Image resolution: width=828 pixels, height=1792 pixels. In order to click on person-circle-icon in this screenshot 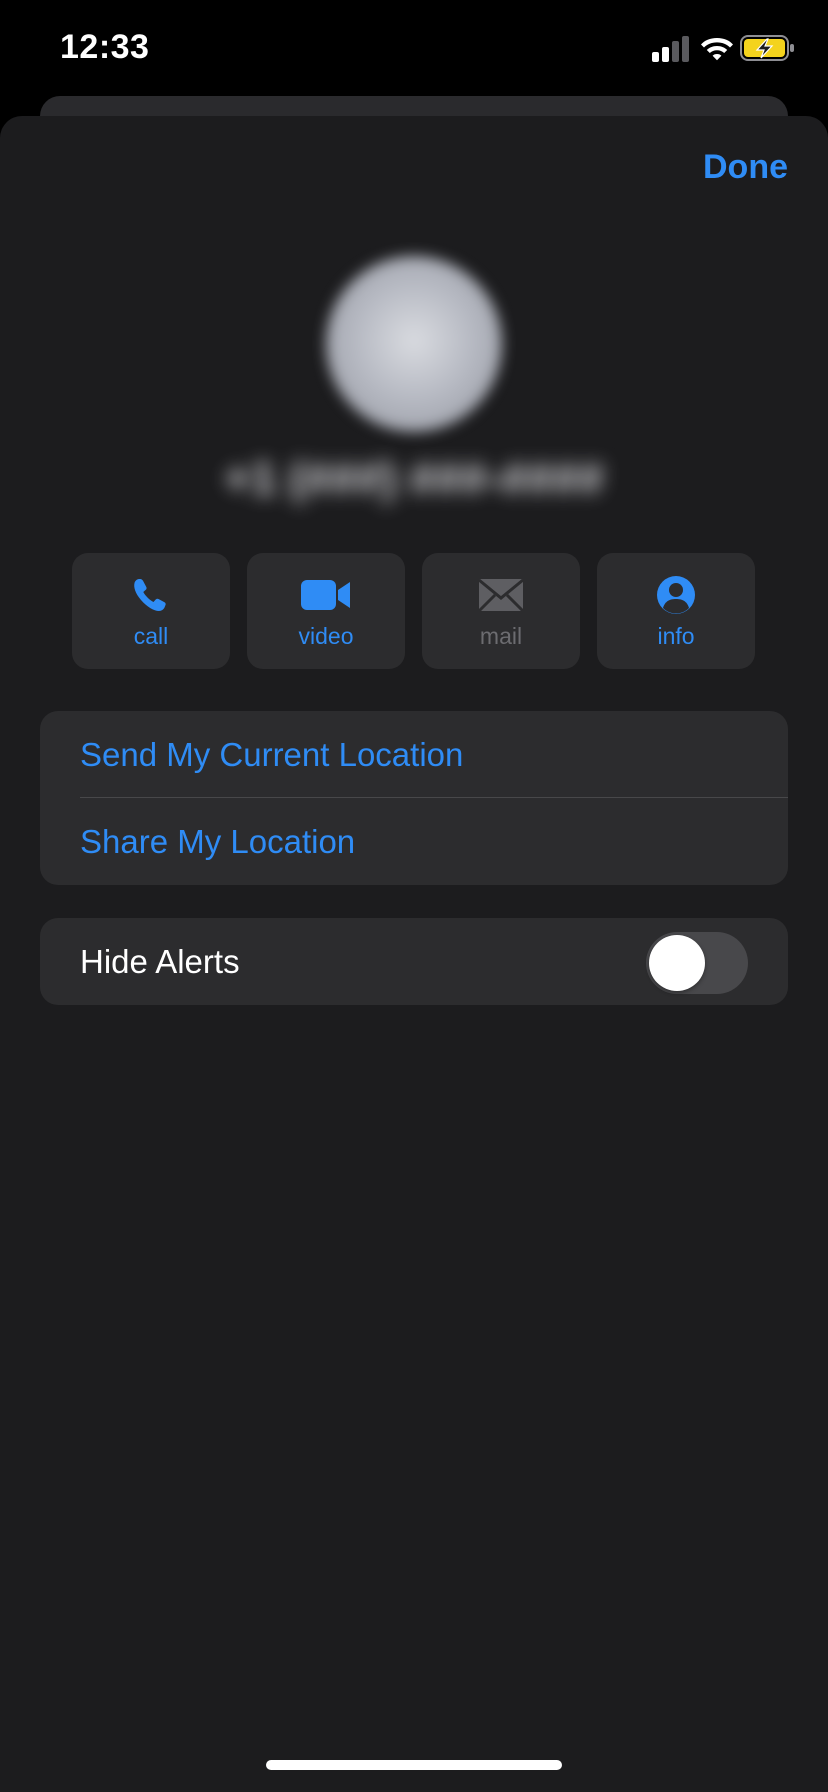, I will do `click(676, 595)`.